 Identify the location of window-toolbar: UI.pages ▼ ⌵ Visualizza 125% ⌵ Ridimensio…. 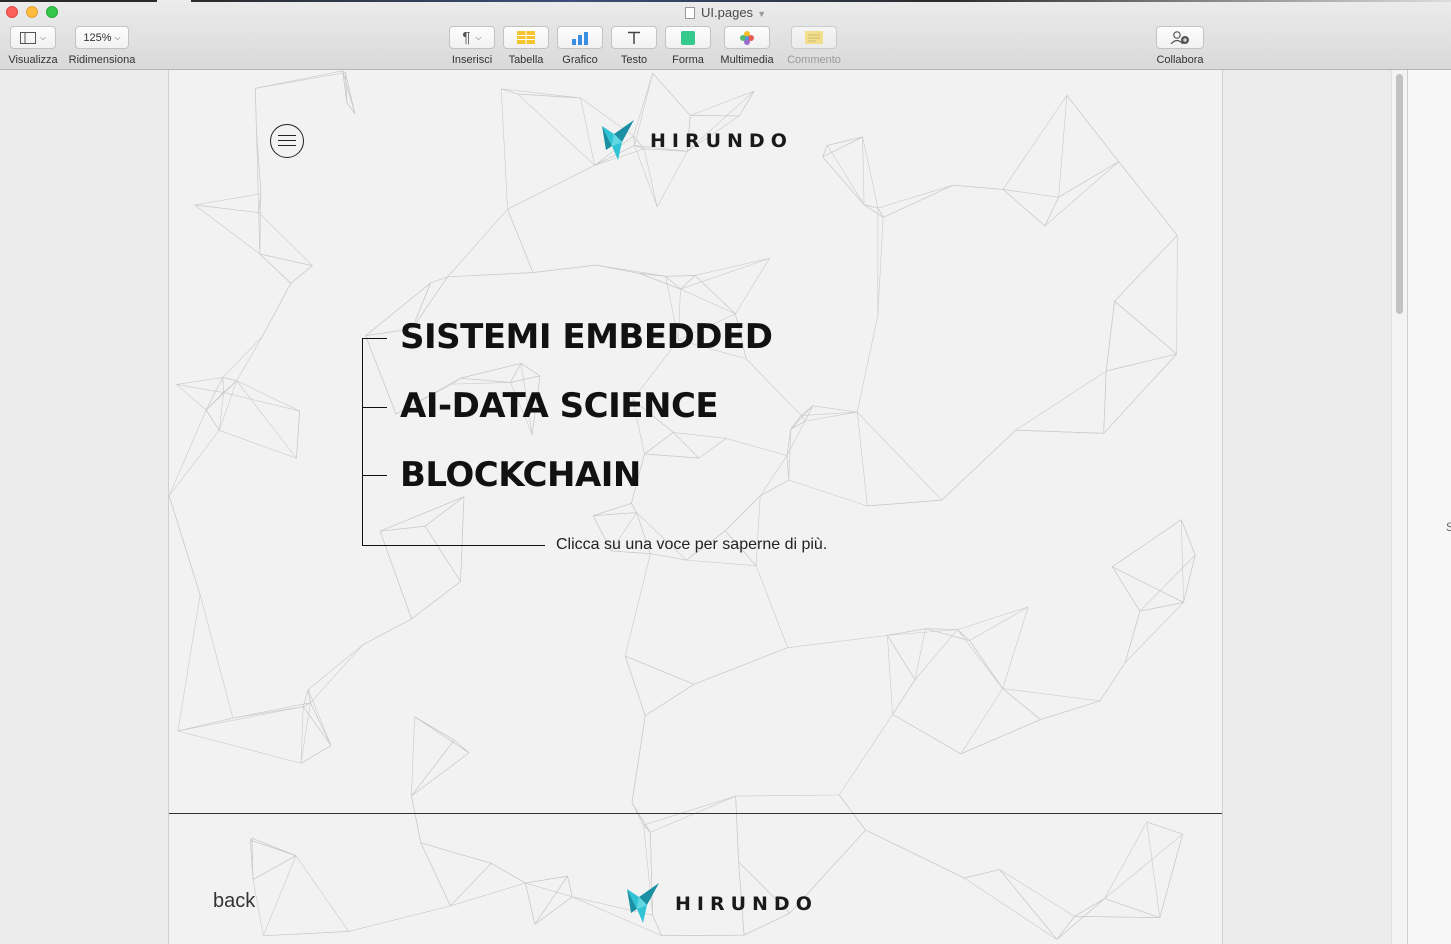
(725, 35).